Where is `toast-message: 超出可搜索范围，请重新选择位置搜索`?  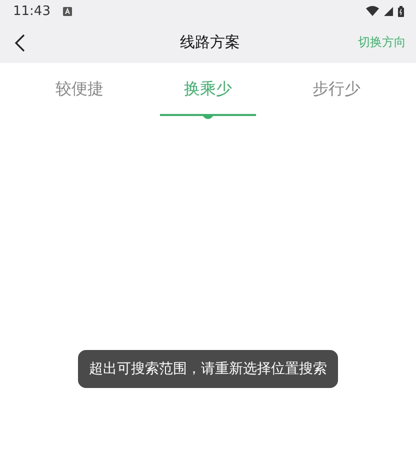 toast-message: 超出可搜索范围，请重新选择位置搜索 is located at coordinates (208, 369).